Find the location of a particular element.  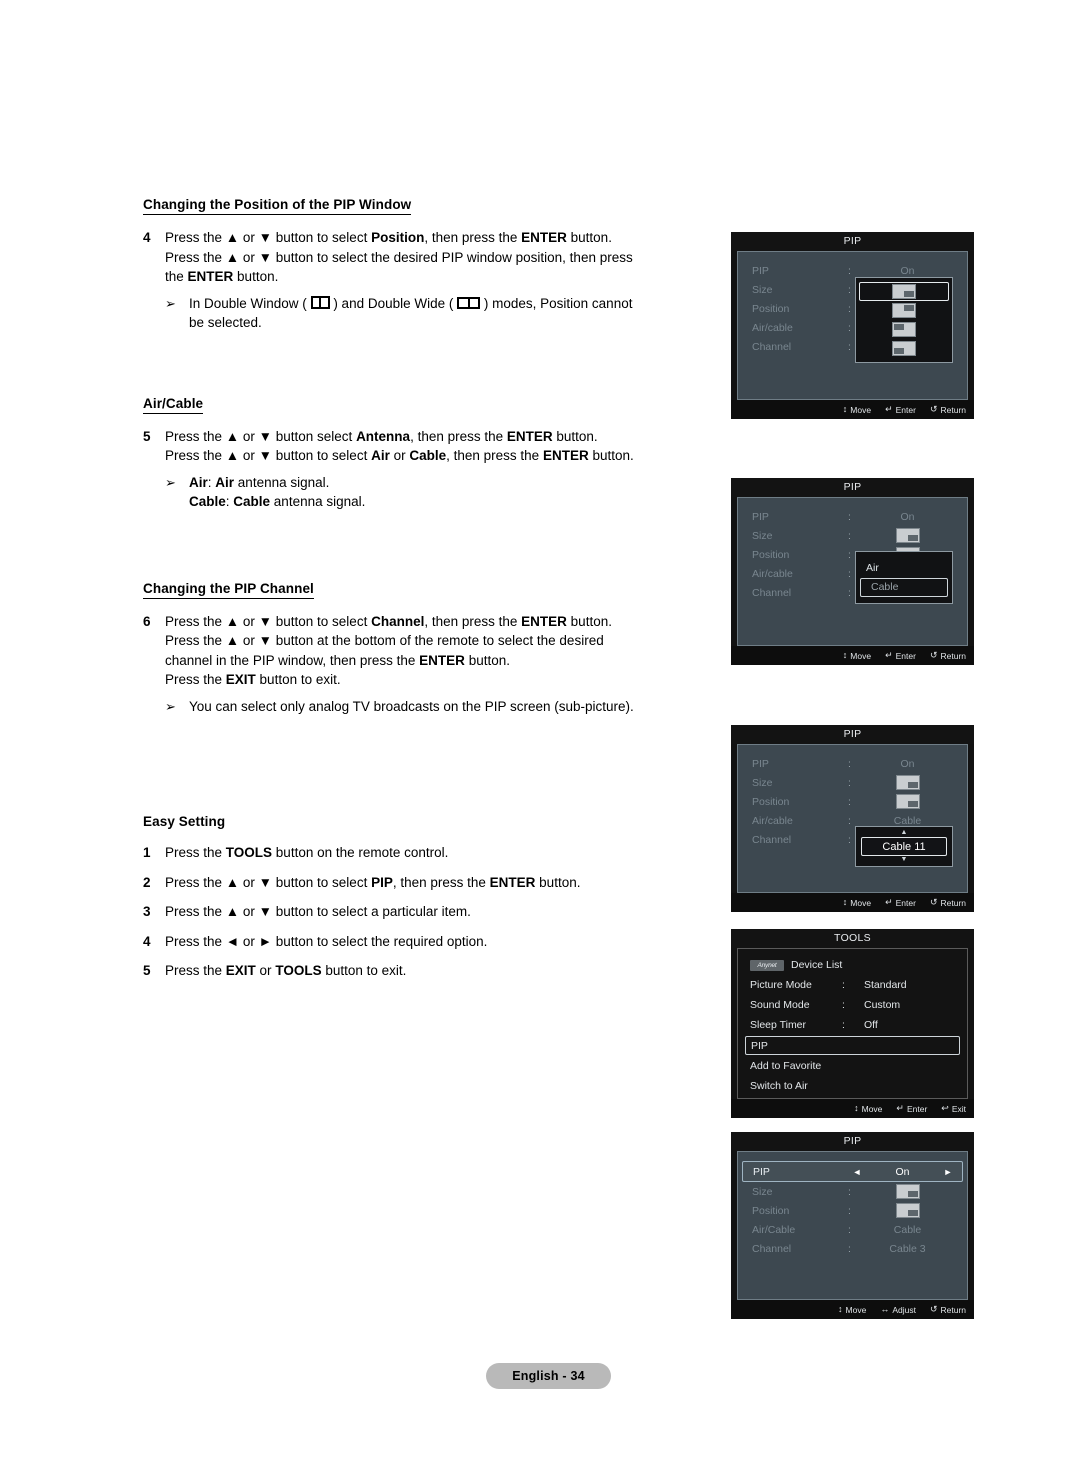

tools-row-add-to-favorite: Add to Favorite is located at coordinates (852, 1066).